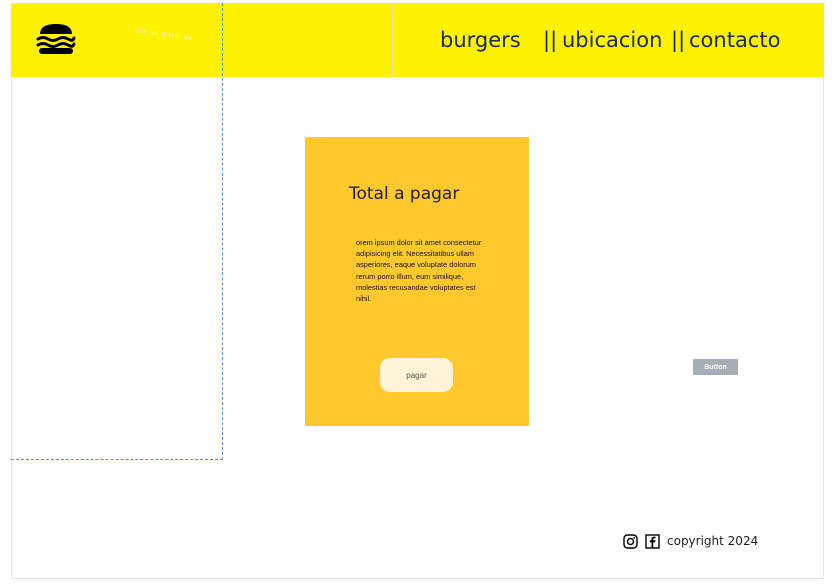  Describe the element at coordinates (480, 40) in the screenshot. I see `nav-link-burgers-text: burgers` at that location.